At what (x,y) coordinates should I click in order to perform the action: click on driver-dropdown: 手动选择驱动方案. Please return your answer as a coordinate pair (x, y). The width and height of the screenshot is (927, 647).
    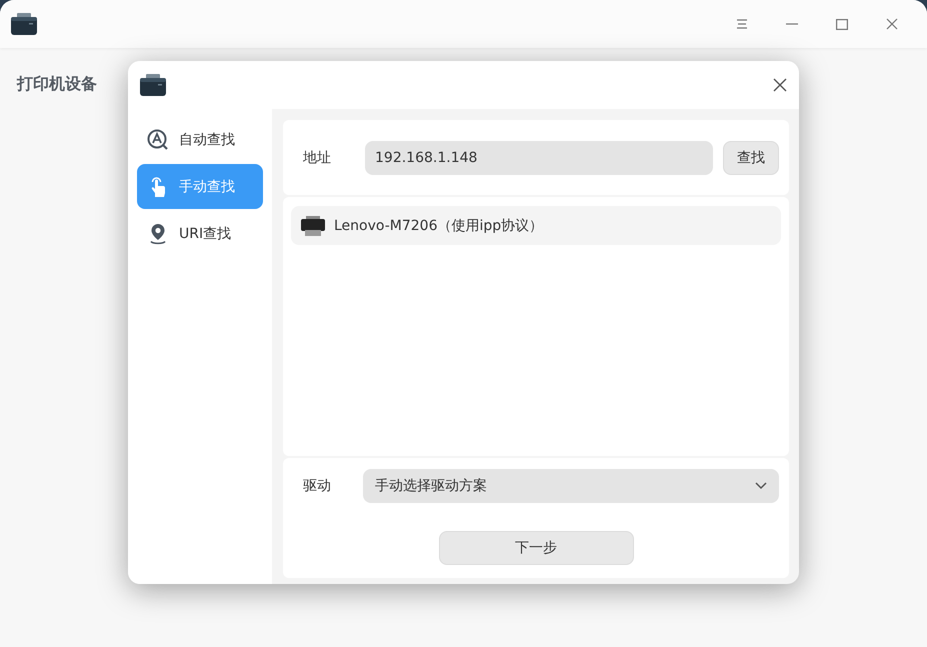
    Looking at the image, I should click on (571, 486).